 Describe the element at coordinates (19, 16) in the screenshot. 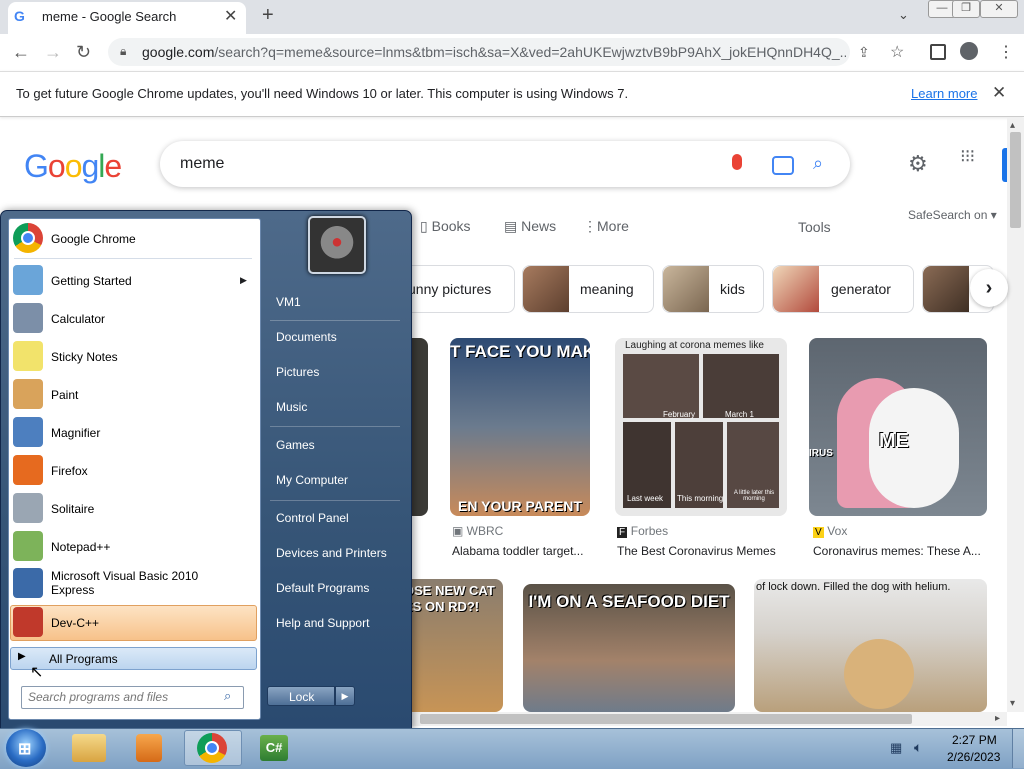

I see `google-favicon-icon: G` at that location.